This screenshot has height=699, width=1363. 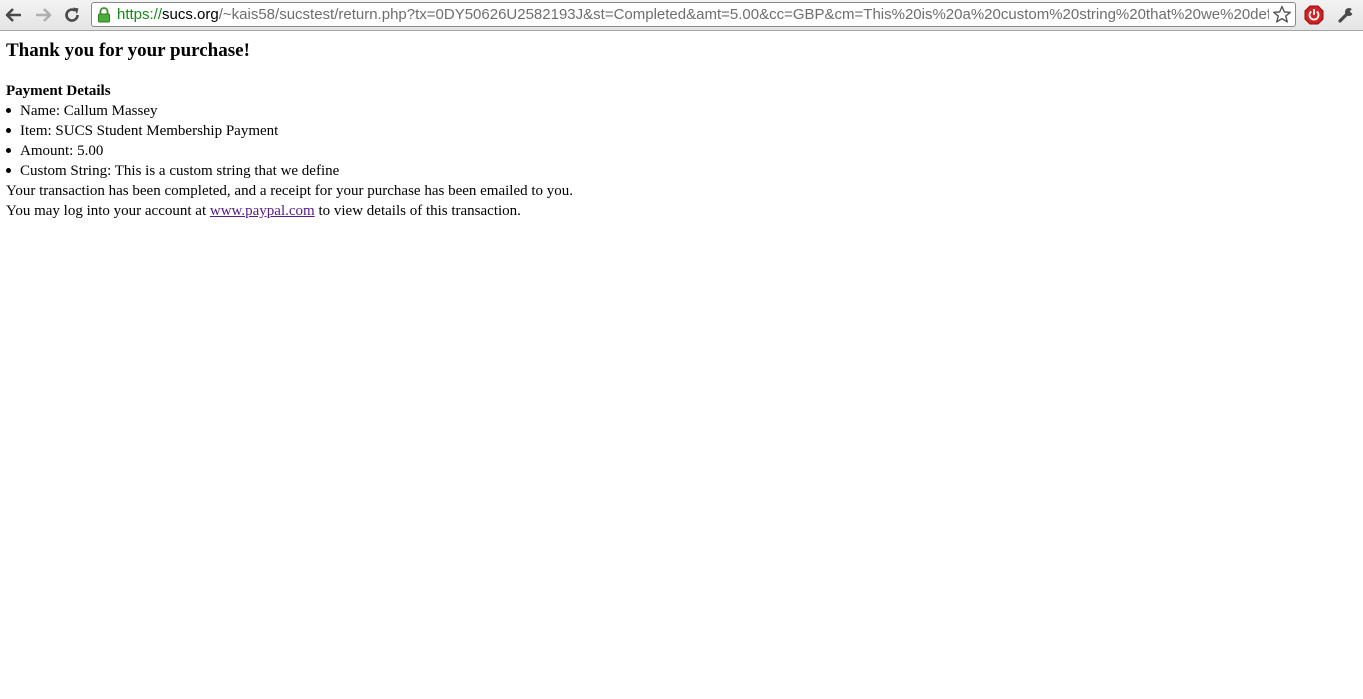 I want to click on list-item-amount: Amount: 5.00, so click(x=676, y=151).